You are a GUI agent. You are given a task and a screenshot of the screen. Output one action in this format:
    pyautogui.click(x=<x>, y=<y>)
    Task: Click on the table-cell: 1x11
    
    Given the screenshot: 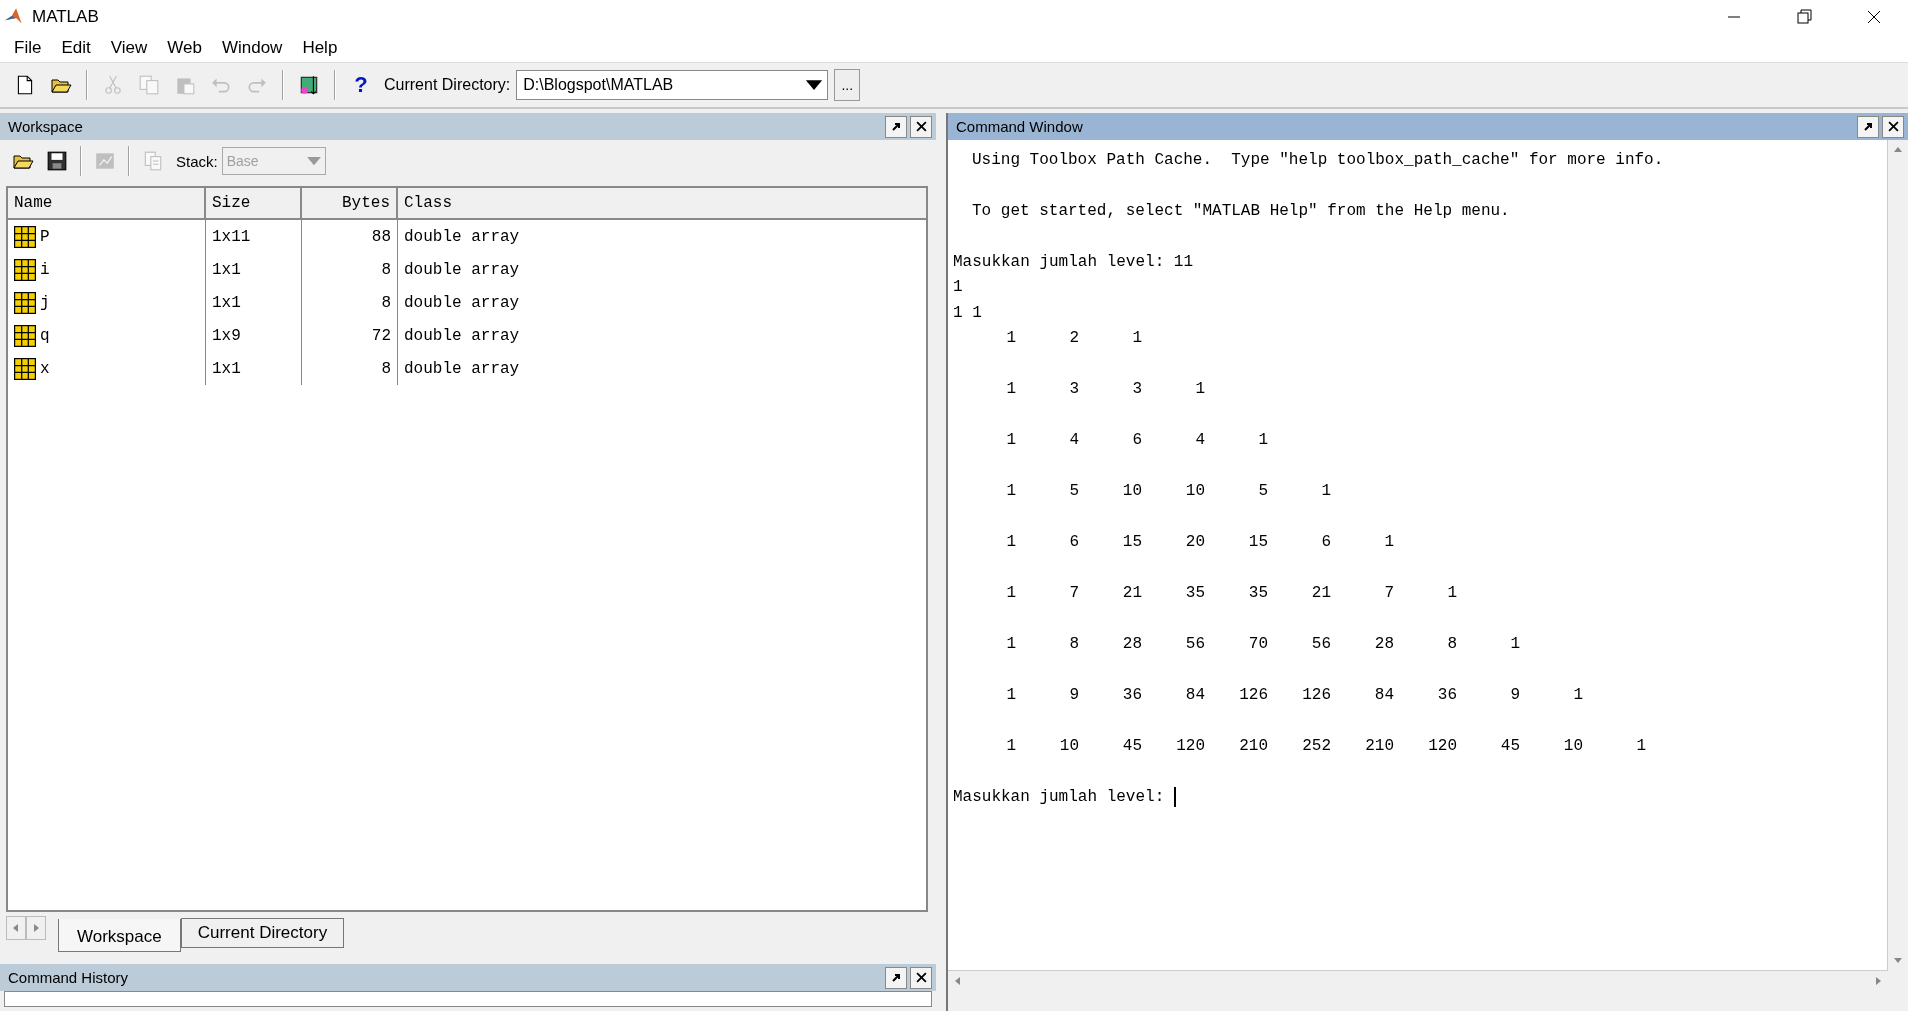 What is the action you would take?
    pyautogui.click(x=254, y=236)
    